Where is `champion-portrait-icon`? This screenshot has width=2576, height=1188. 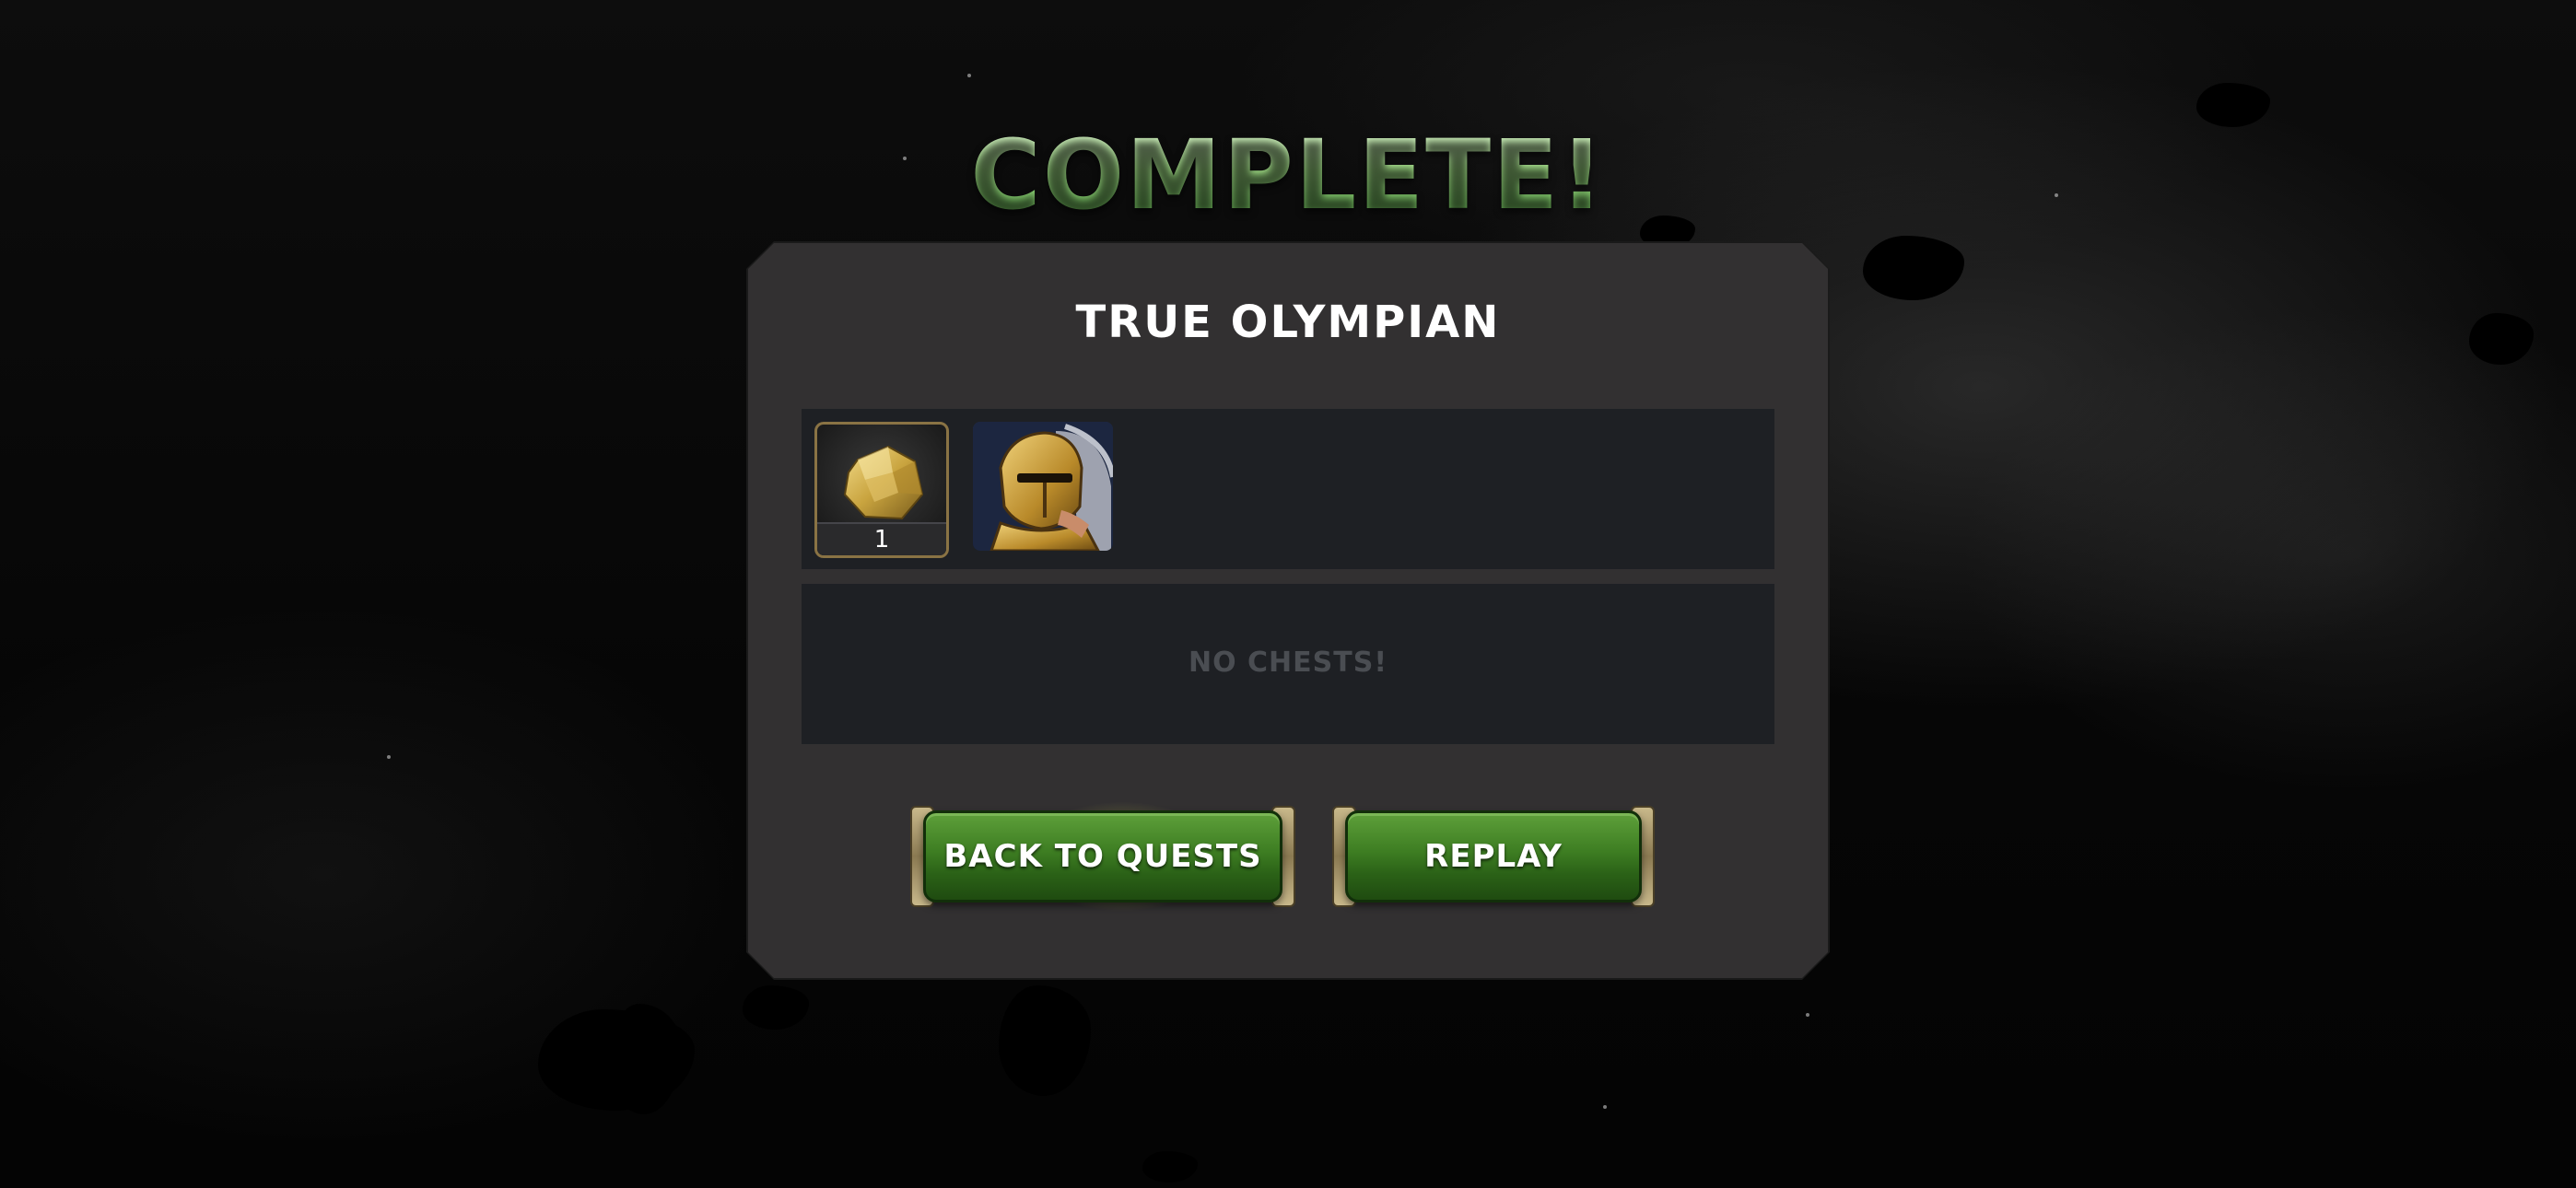
champion-portrait-icon is located at coordinates (1043, 486).